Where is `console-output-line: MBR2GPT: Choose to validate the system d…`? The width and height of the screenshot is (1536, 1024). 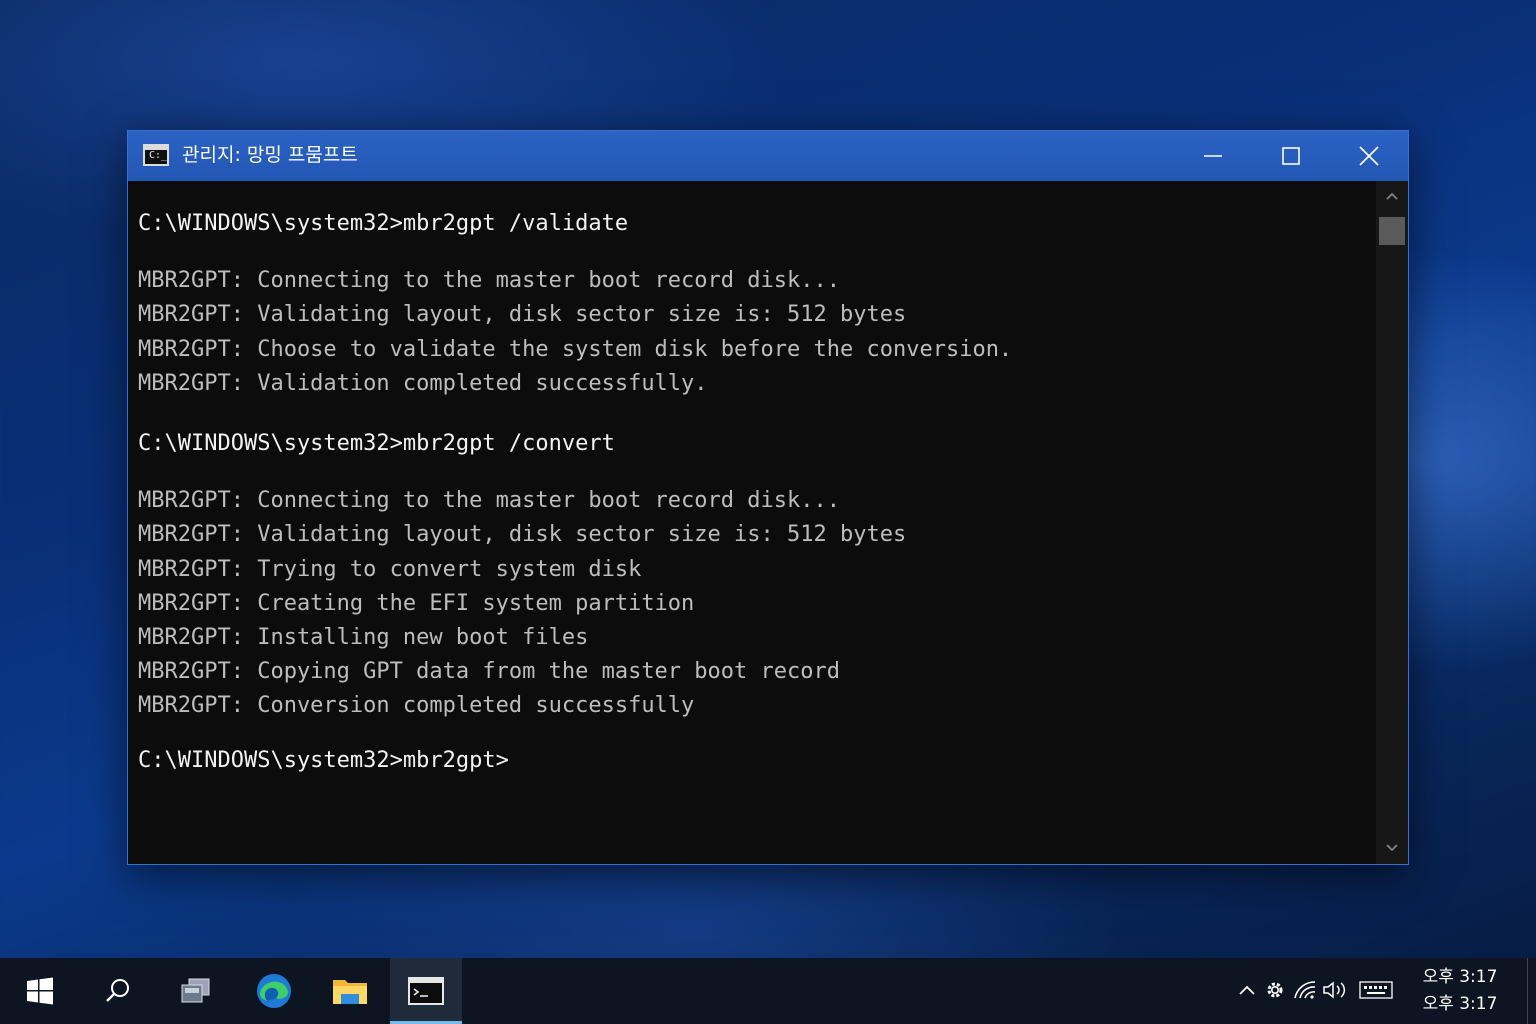 console-output-line: MBR2GPT: Choose to validate the system d… is located at coordinates (575, 349).